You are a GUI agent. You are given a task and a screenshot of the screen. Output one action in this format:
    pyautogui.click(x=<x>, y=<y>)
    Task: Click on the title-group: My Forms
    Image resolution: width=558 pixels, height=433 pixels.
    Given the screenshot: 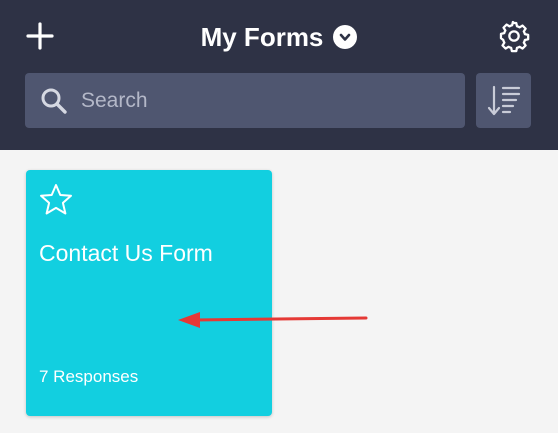 What is the action you would take?
    pyautogui.click(x=279, y=37)
    